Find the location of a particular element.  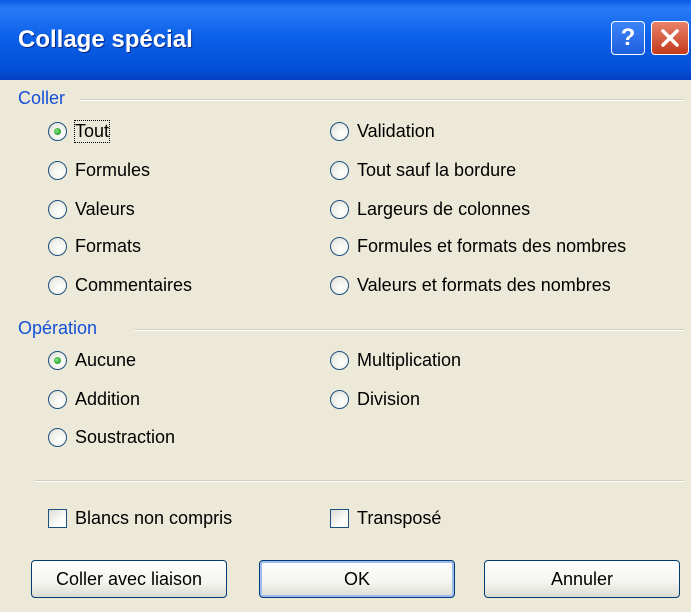

radio-label: Division is located at coordinates (389, 398).